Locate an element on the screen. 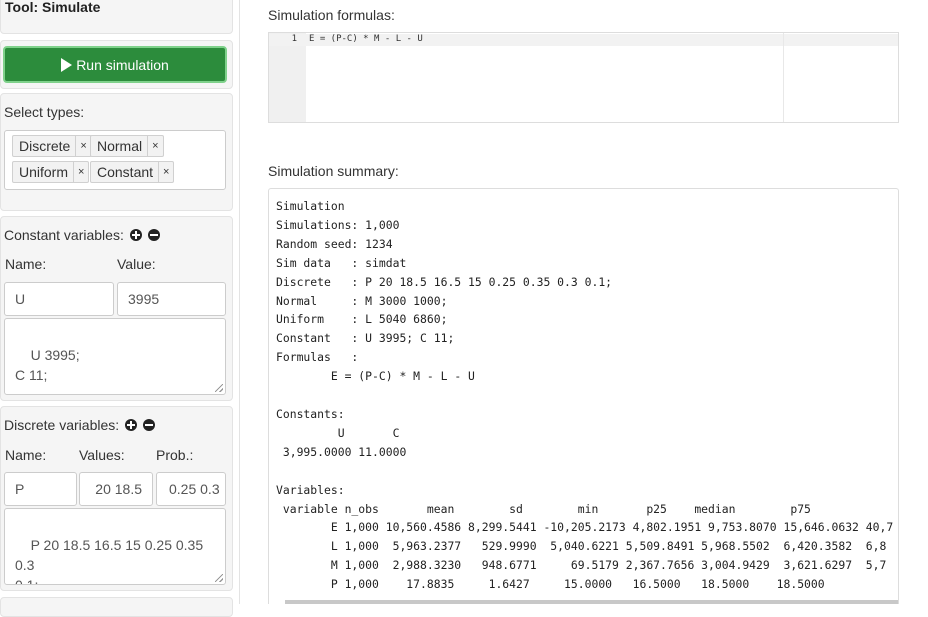  editor-gutter is located at coordinates (287, 77).